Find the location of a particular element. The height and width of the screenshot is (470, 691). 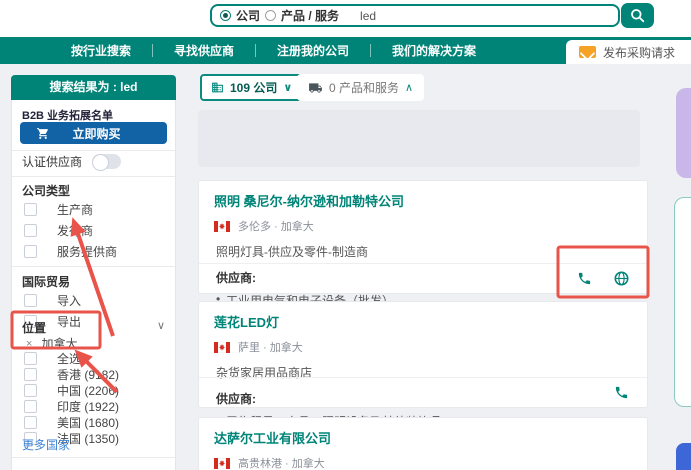

checkbox-label: 香港 (9182) is located at coordinates (88, 375).